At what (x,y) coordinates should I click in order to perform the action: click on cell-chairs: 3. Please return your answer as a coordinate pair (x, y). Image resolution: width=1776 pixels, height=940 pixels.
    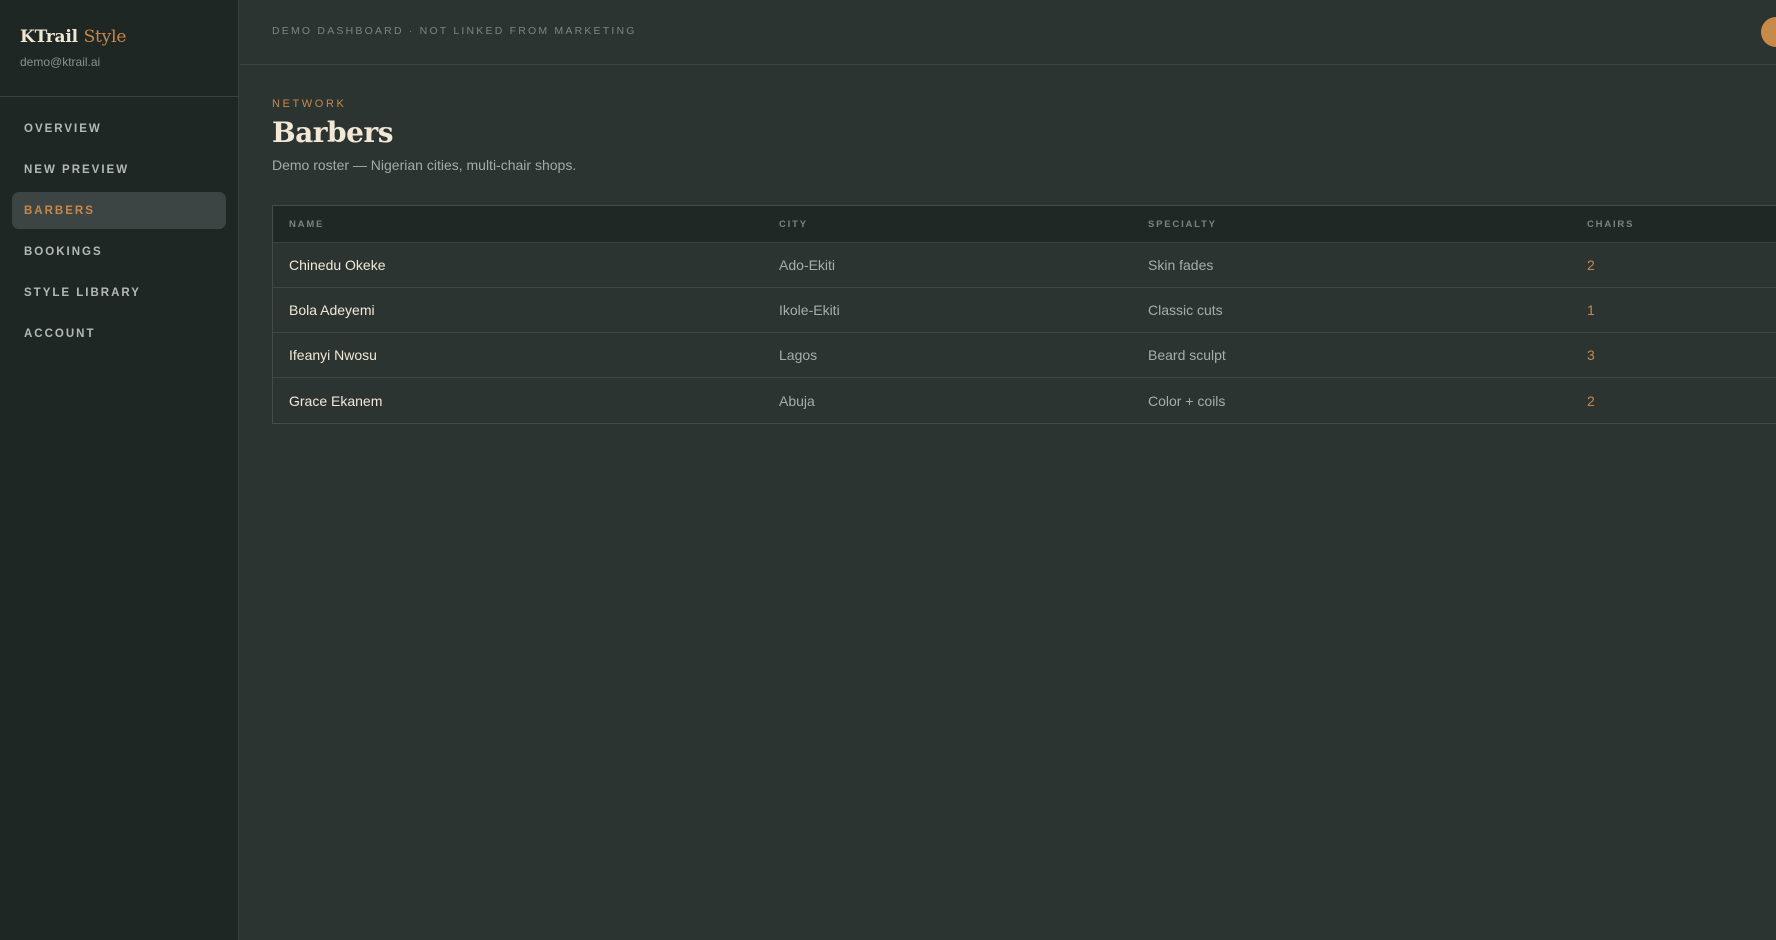
    Looking at the image, I should click on (1591, 355).